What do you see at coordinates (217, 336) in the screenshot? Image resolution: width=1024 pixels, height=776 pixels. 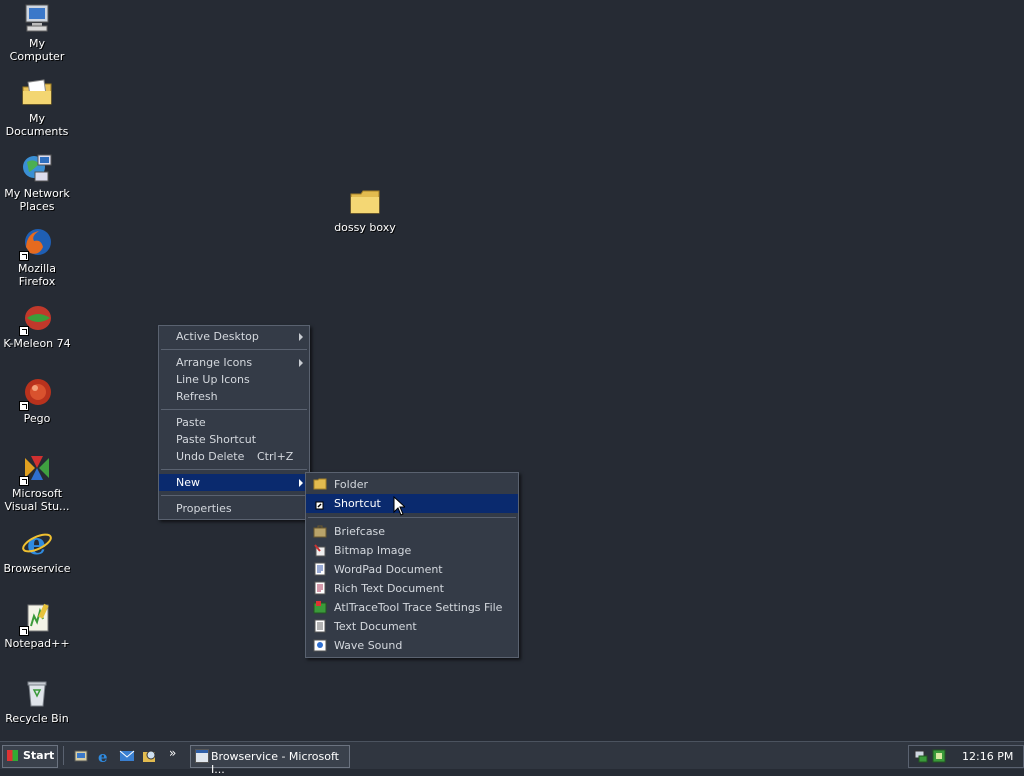 I see `menu-item-label: Active Desktop` at bounding box center [217, 336].